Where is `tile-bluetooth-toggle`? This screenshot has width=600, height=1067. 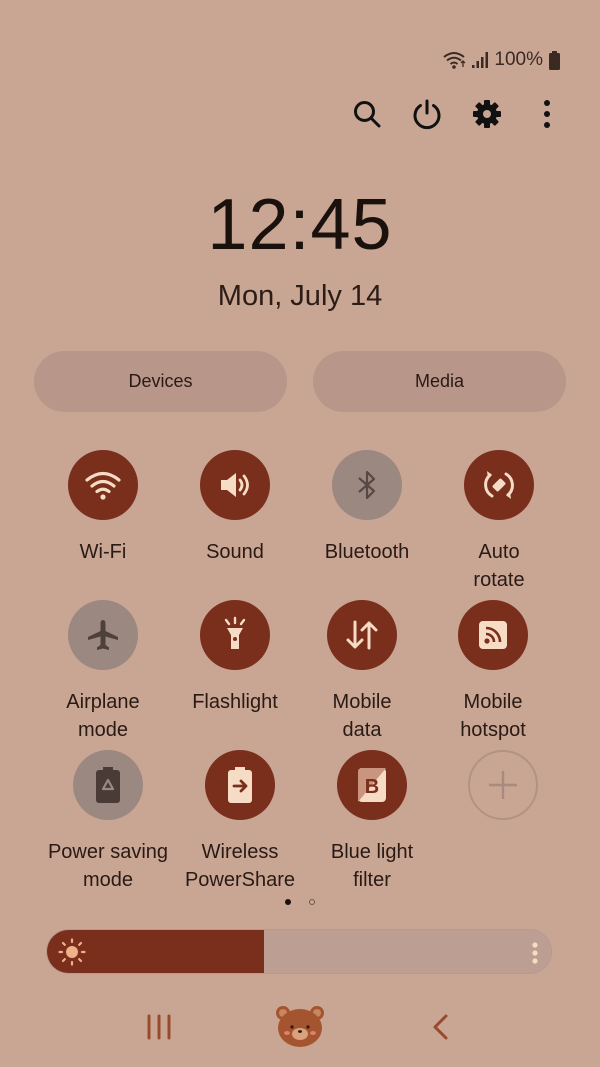
tile-bluetooth-toggle is located at coordinates (367, 485).